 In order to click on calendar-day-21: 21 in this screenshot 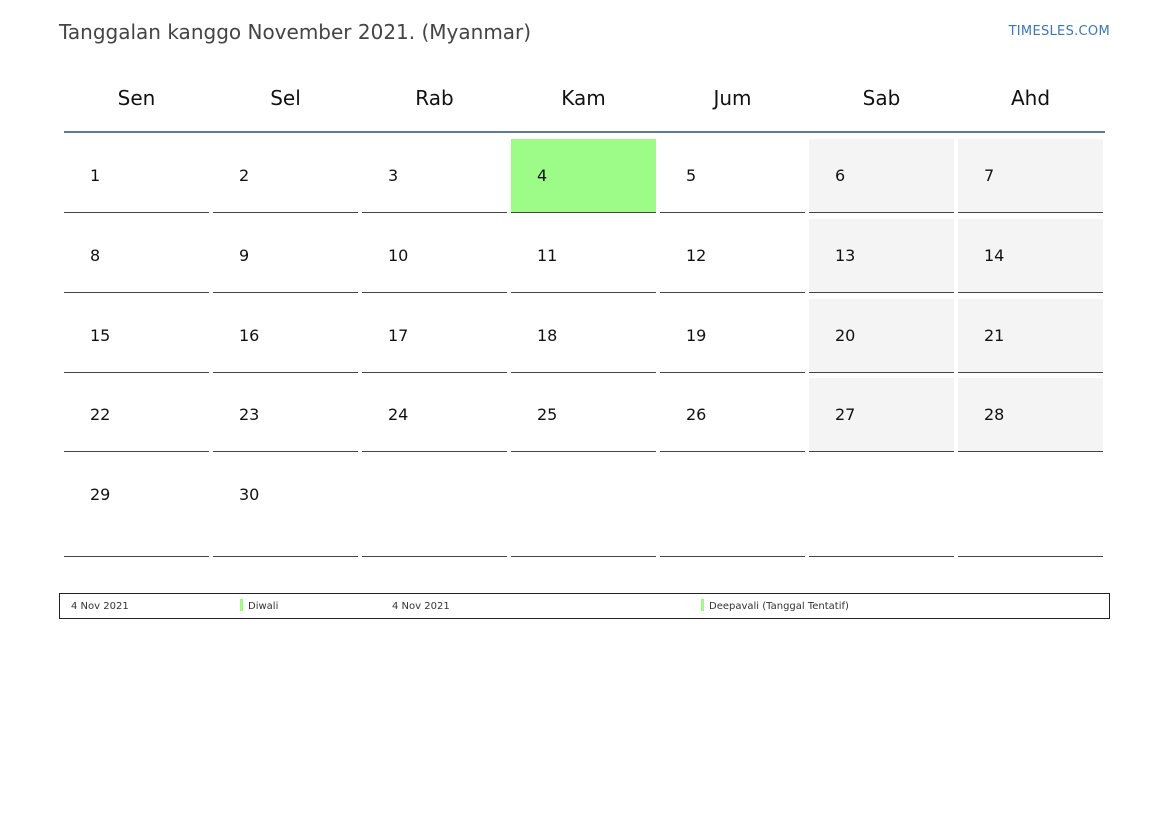, I will do `click(1030, 336)`.